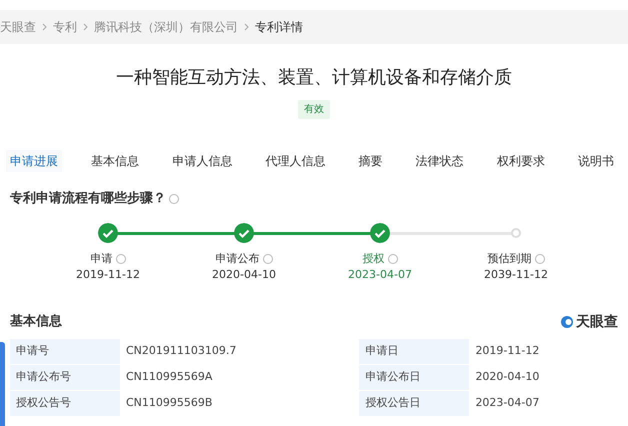 The height and width of the screenshot is (426, 628). I want to click on breadcrumb-current: 专利详情, so click(279, 27).